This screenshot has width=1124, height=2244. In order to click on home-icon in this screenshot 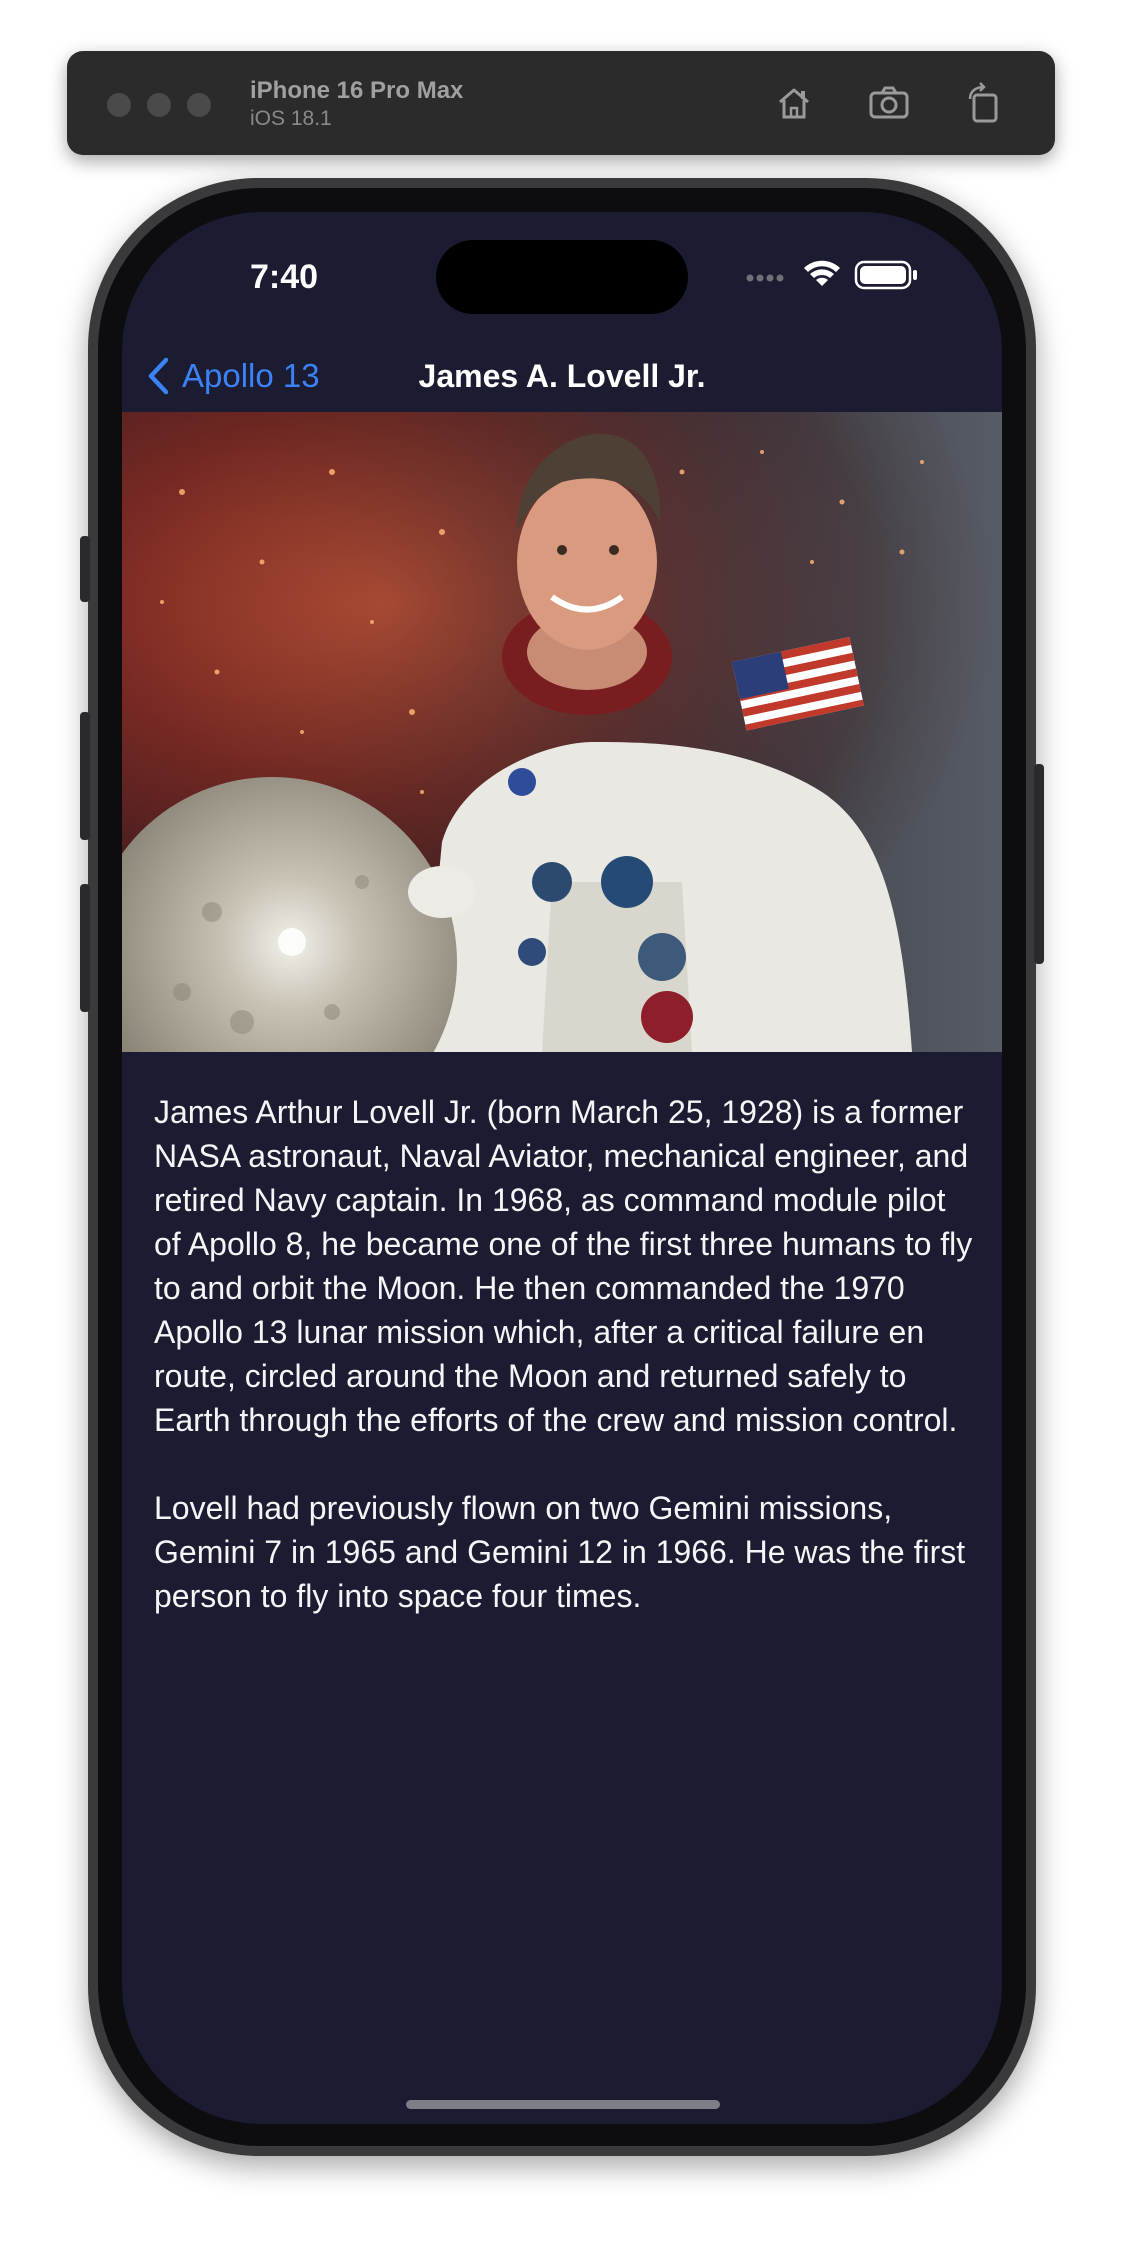, I will do `click(794, 103)`.